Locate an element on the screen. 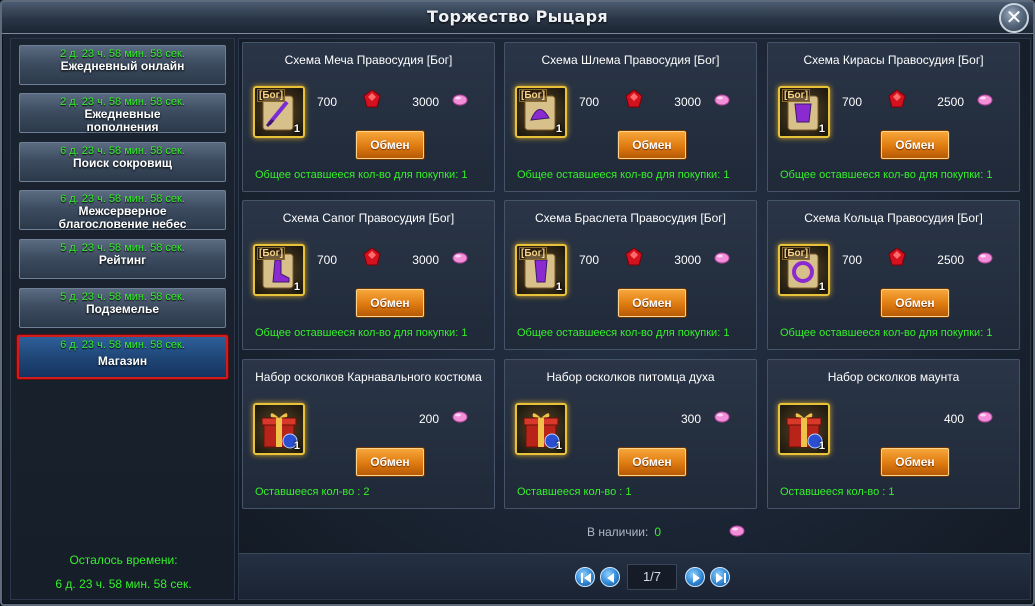 This screenshot has width=1035, height=606. item-name: Набор осколков маунта is located at coordinates (893, 377).